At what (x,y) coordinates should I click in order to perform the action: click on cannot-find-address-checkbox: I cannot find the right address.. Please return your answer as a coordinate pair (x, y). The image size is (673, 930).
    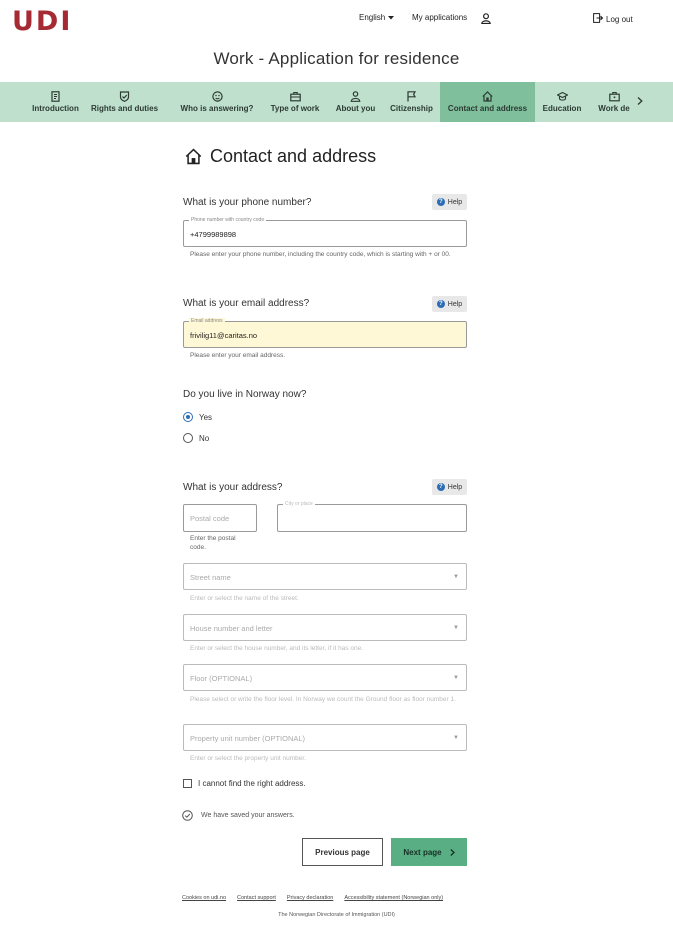
    Looking at the image, I should click on (244, 783).